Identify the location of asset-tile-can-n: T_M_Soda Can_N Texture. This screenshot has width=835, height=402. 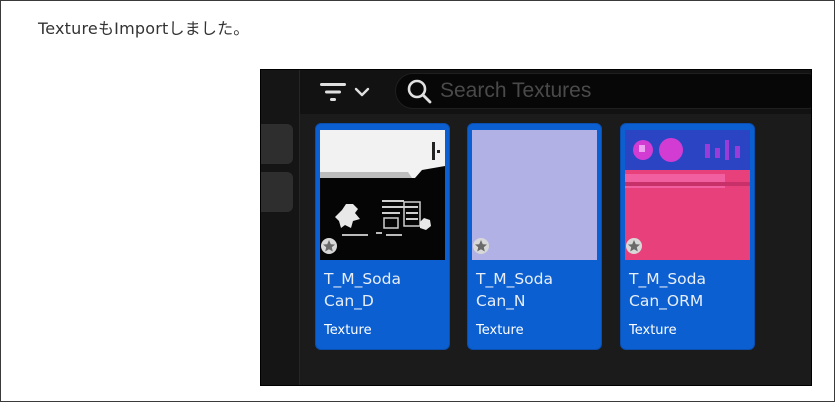
(534, 236).